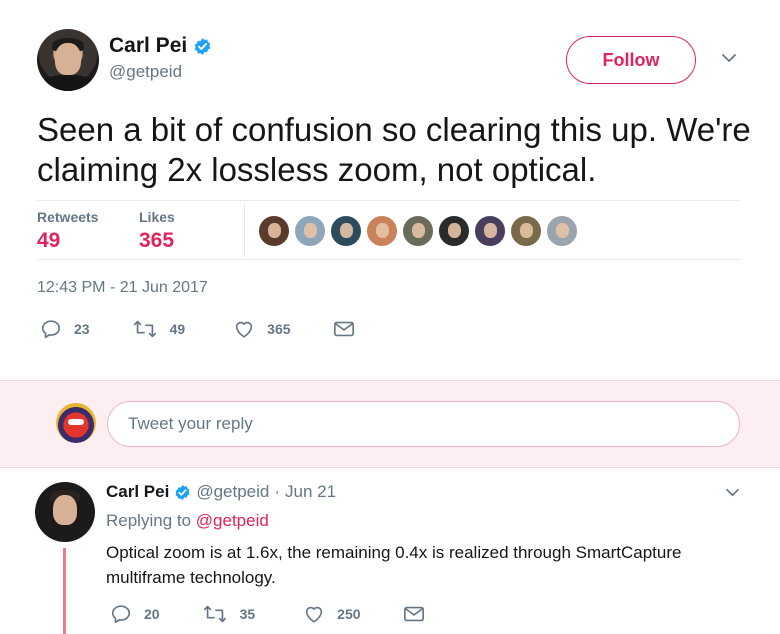 Image resolution: width=780 pixels, height=634 pixels. What do you see at coordinates (349, 614) in the screenshot?
I see `like-count: 250` at bounding box center [349, 614].